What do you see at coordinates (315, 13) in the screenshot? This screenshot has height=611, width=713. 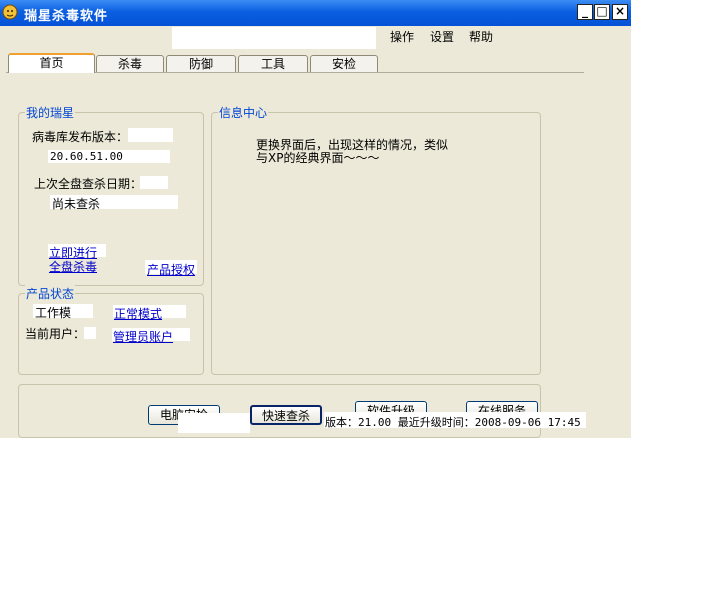 I see `title-bar: 瑞星杀毒软件 _ □ ×` at bounding box center [315, 13].